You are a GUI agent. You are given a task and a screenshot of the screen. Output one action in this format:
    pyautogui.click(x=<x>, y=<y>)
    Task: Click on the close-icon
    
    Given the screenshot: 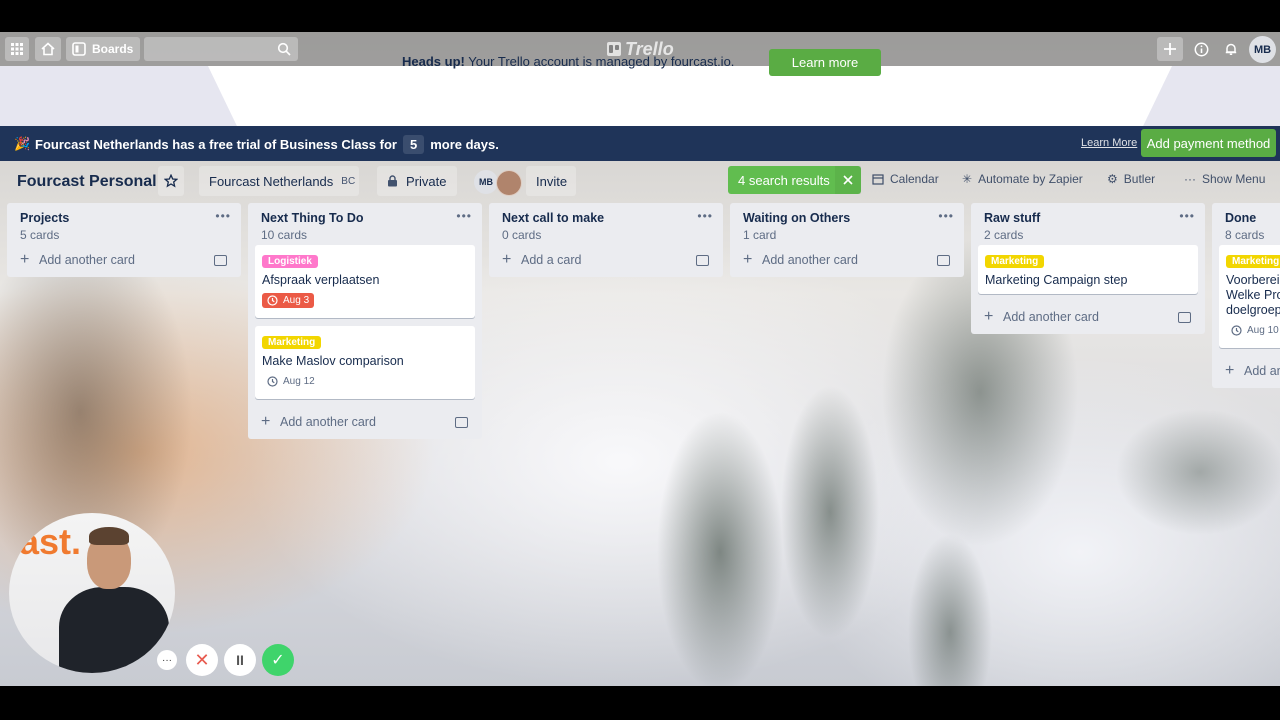 What is the action you would take?
    pyautogui.click(x=848, y=180)
    